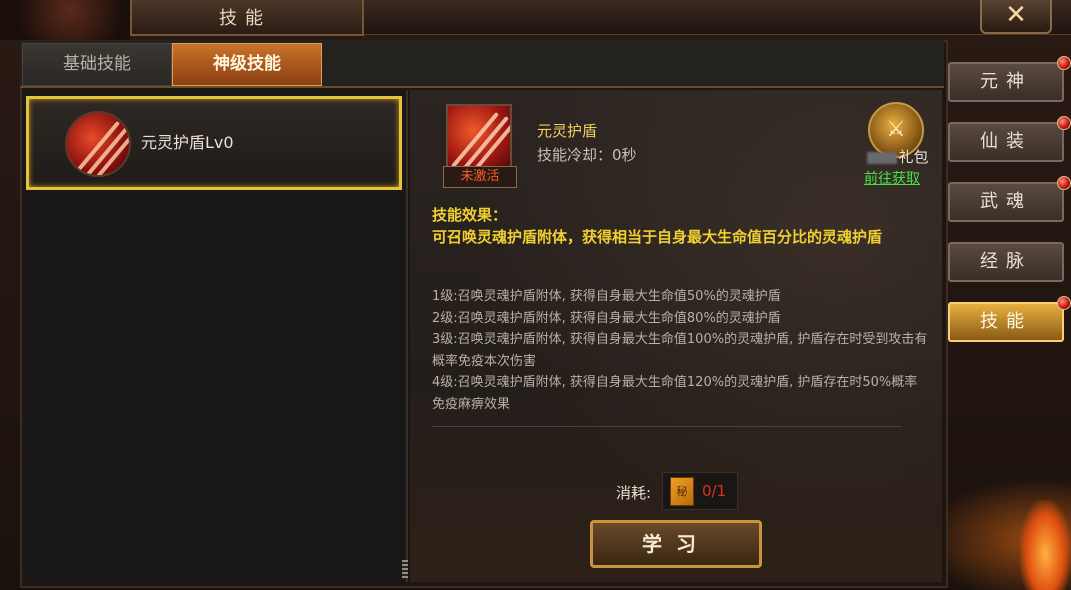 The image size is (1071, 590). Describe the element at coordinates (405, 569) in the screenshot. I see `scrollbar-handle` at that location.